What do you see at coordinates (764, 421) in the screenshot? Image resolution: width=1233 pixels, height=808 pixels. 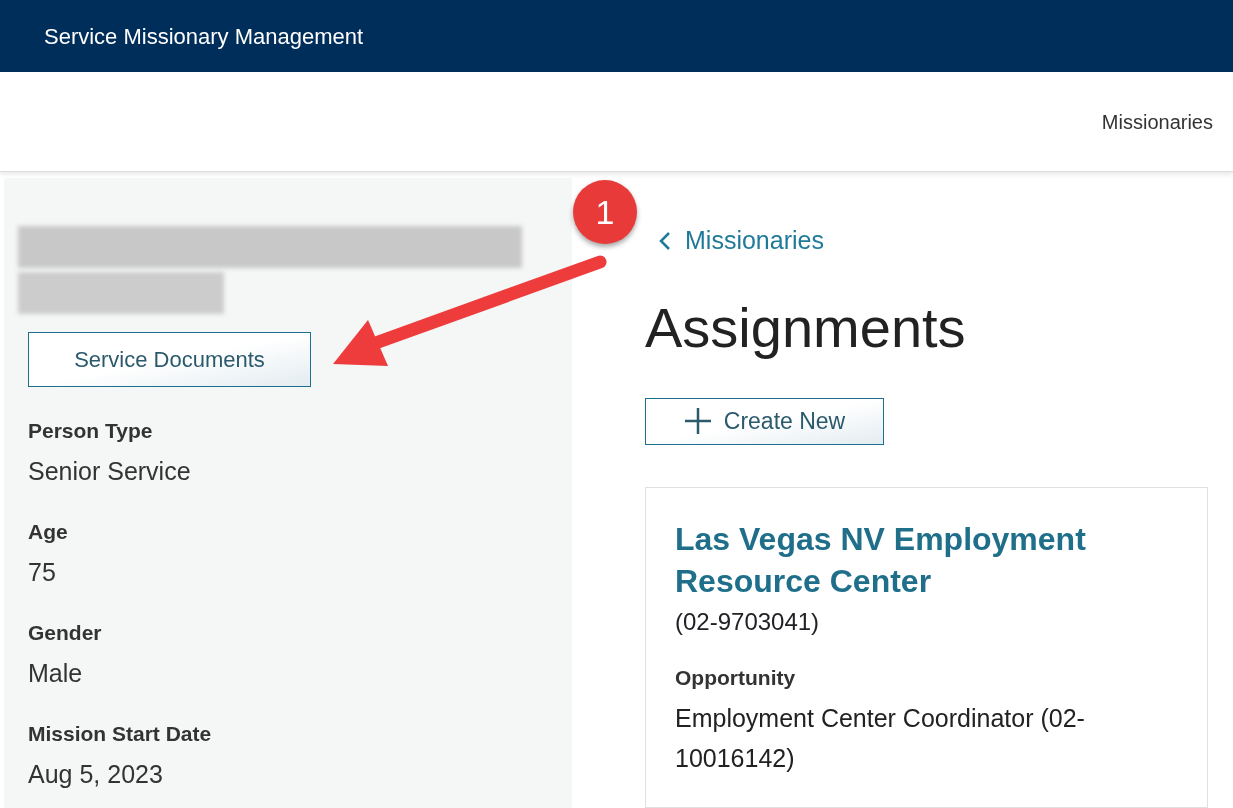 I see `create-new-button: Create New` at bounding box center [764, 421].